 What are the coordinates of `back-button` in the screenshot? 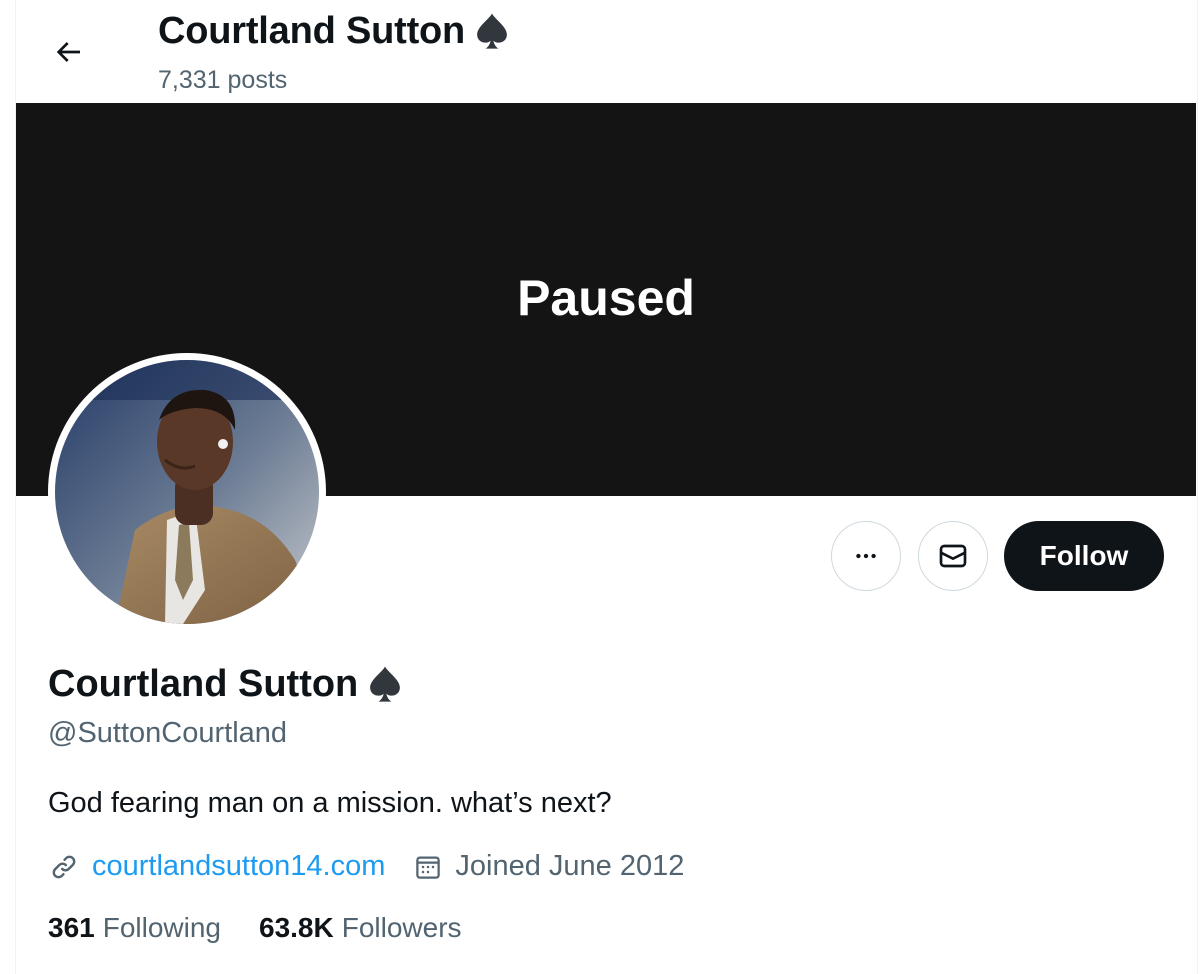 It's located at (68, 52).